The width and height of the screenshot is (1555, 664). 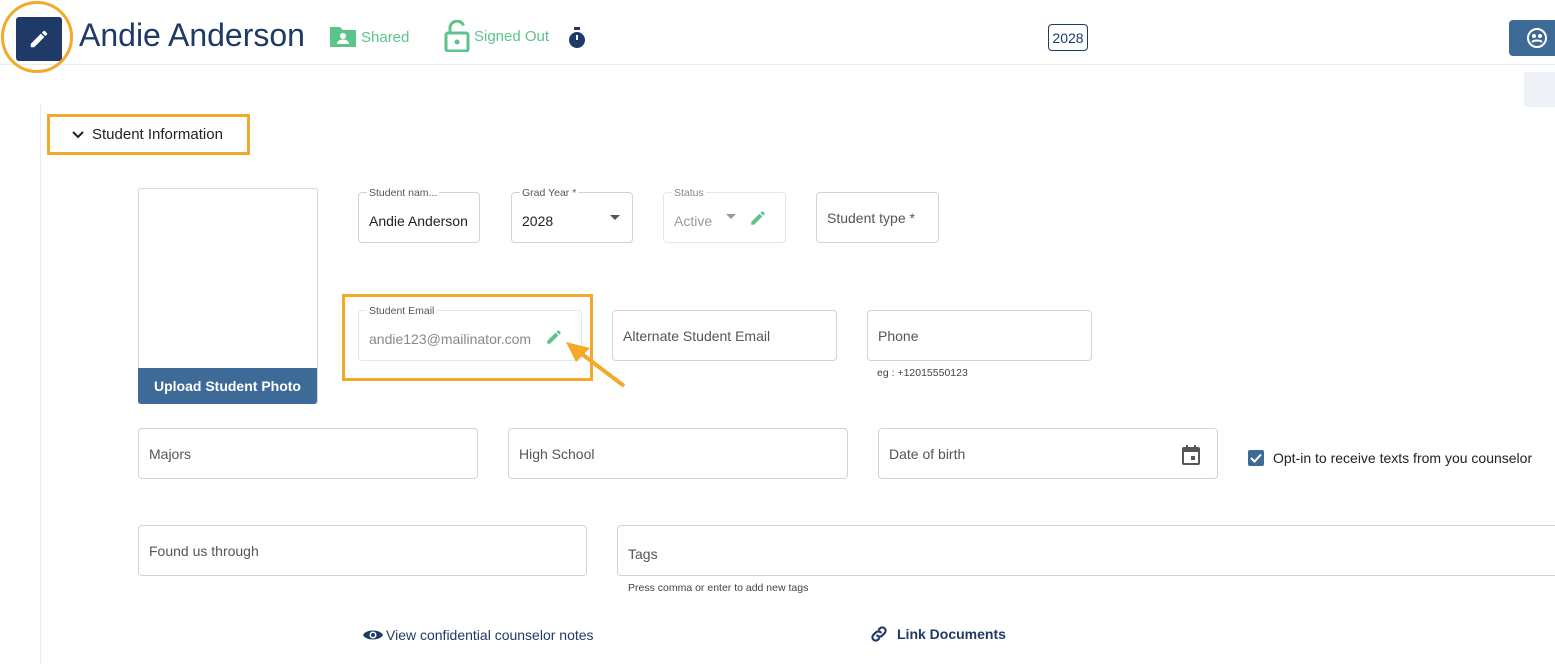 I want to click on content-left-border, so click(x=40, y=384).